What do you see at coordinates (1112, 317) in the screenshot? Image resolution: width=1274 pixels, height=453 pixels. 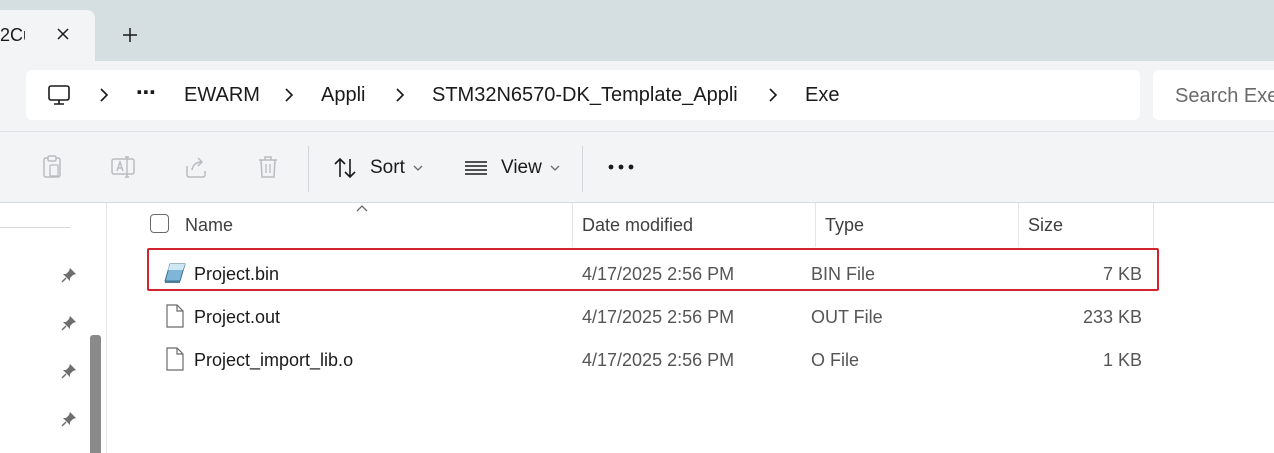 I see `file-size: 233 KB` at bounding box center [1112, 317].